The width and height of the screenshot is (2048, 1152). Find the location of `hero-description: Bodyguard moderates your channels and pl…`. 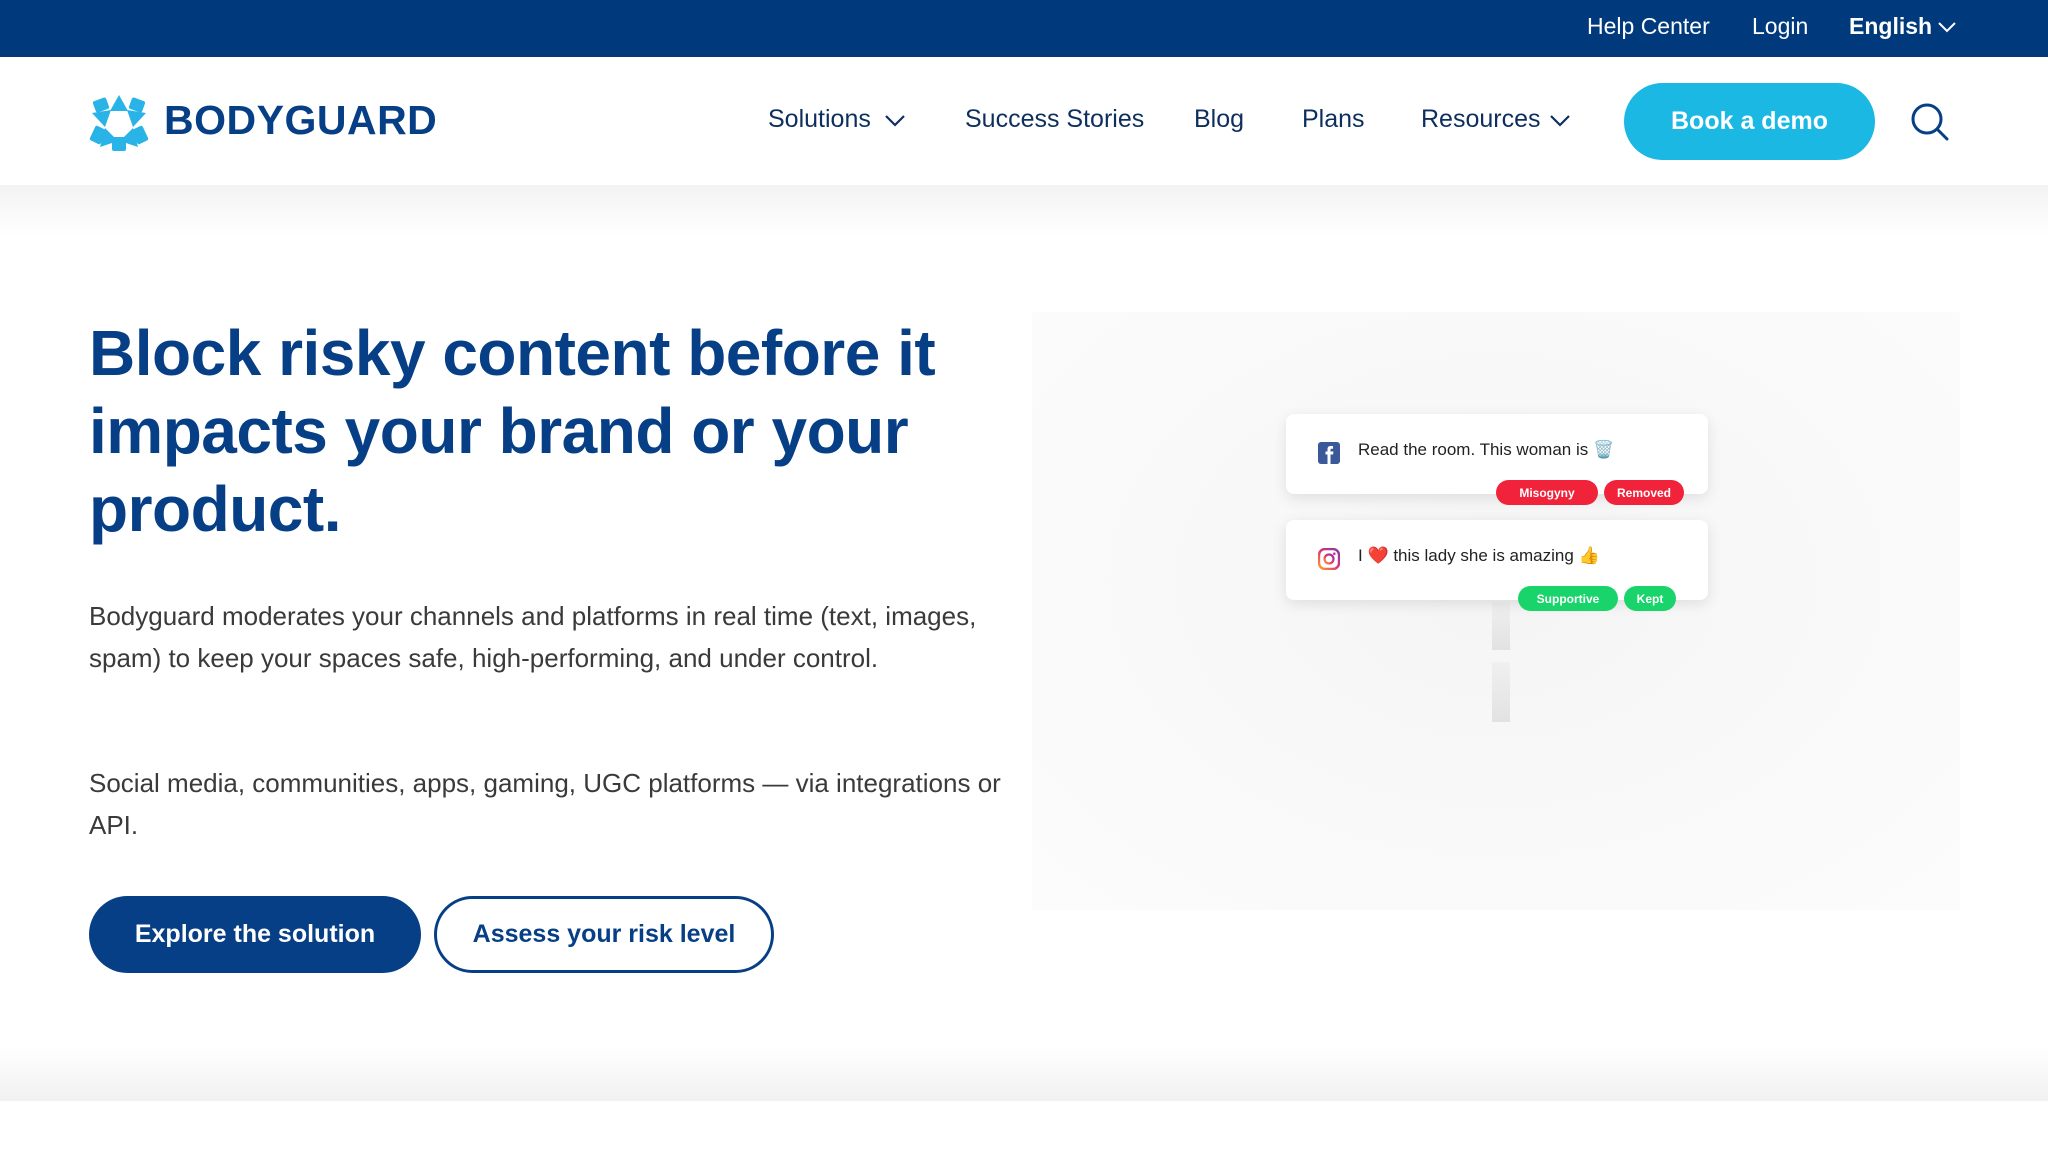

hero-description: Bodyguard moderates your channels and pl… is located at coordinates (533, 637).